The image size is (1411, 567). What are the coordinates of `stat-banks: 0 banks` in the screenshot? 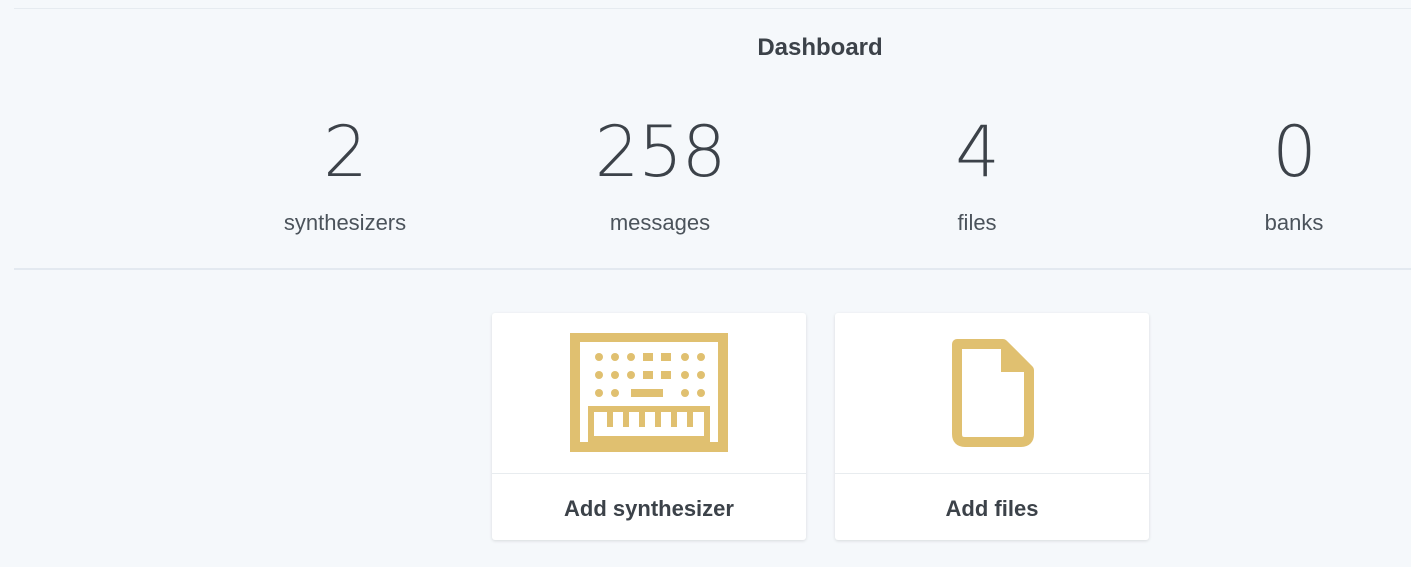 It's located at (1292, 174).